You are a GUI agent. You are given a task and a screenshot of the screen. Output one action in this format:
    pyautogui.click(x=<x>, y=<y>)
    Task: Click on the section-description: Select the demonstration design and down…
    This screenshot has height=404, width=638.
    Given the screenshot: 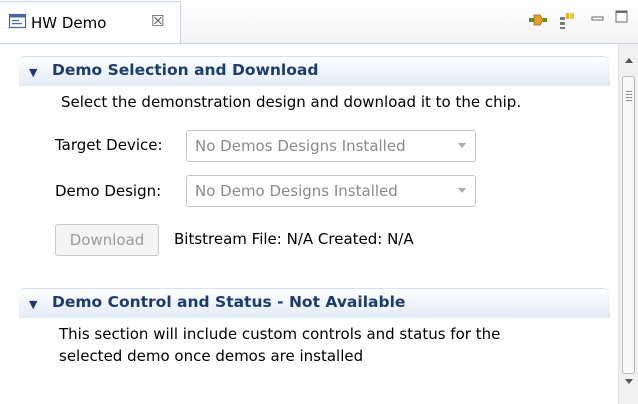 What is the action you would take?
    pyautogui.click(x=291, y=102)
    